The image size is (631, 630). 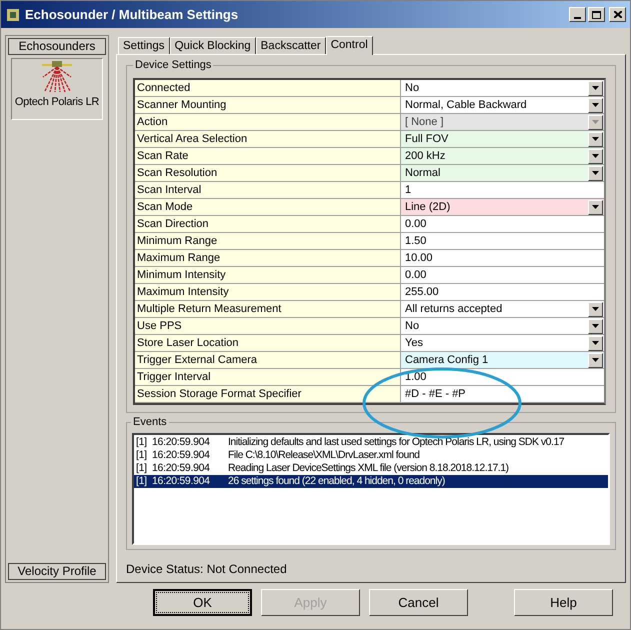 What do you see at coordinates (57, 571) in the screenshot?
I see `sidebar-footer-button: Velocity Profile` at bounding box center [57, 571].